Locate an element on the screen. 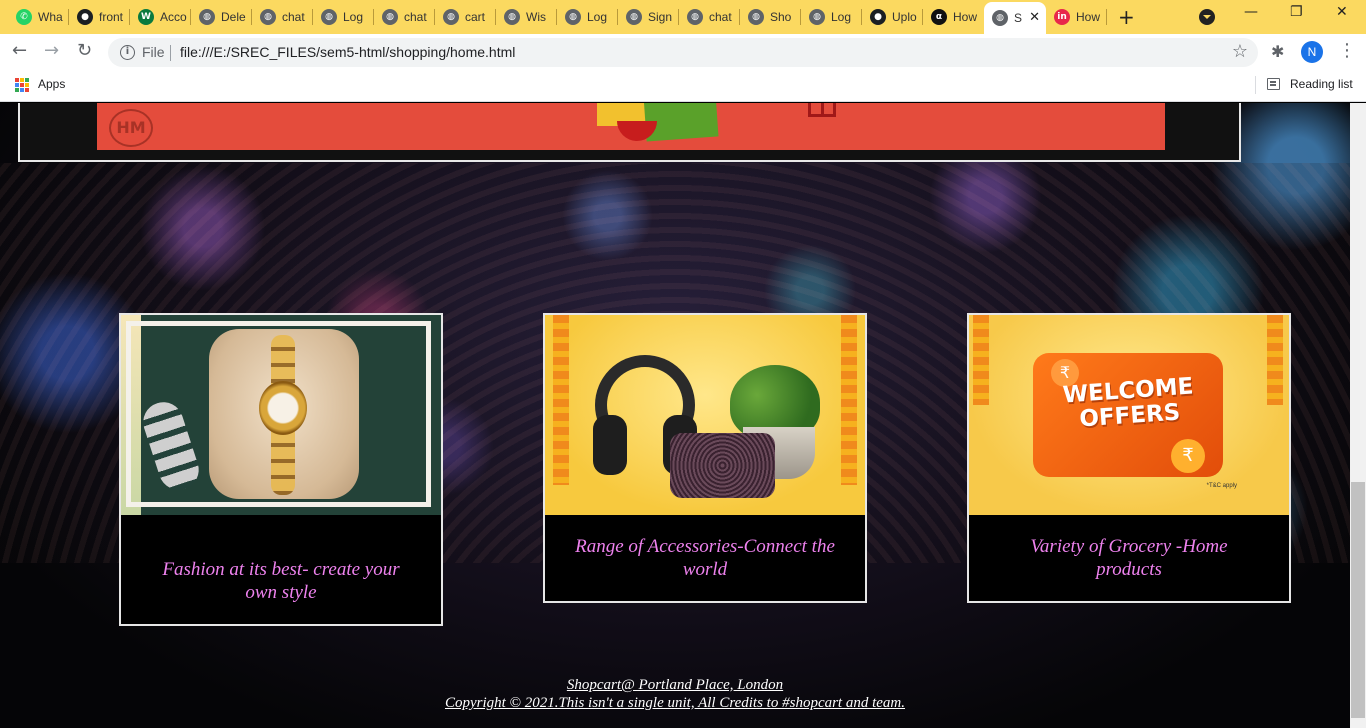 The image size is (1366, 728). bookmarks-divider is located at coordinates (1255, 85).